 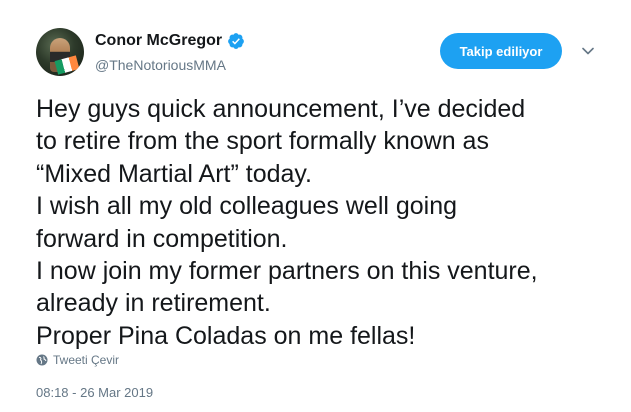 I want to click on tweet-text-line: Proper Pina Coladas on me fellas!, so click(x=226, y=335).